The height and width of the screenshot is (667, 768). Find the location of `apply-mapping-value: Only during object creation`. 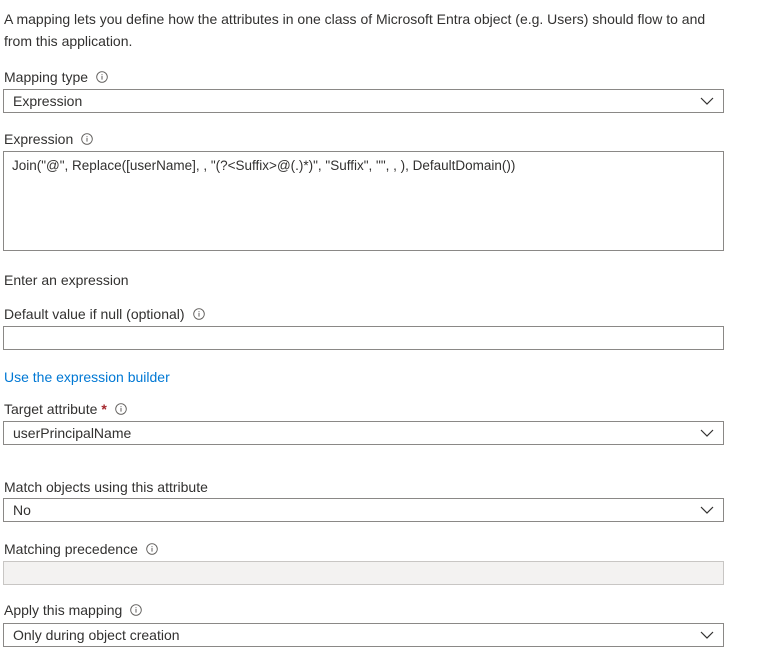

apply-mapping-value: Only during object creation is located at coordinates (96, 635).